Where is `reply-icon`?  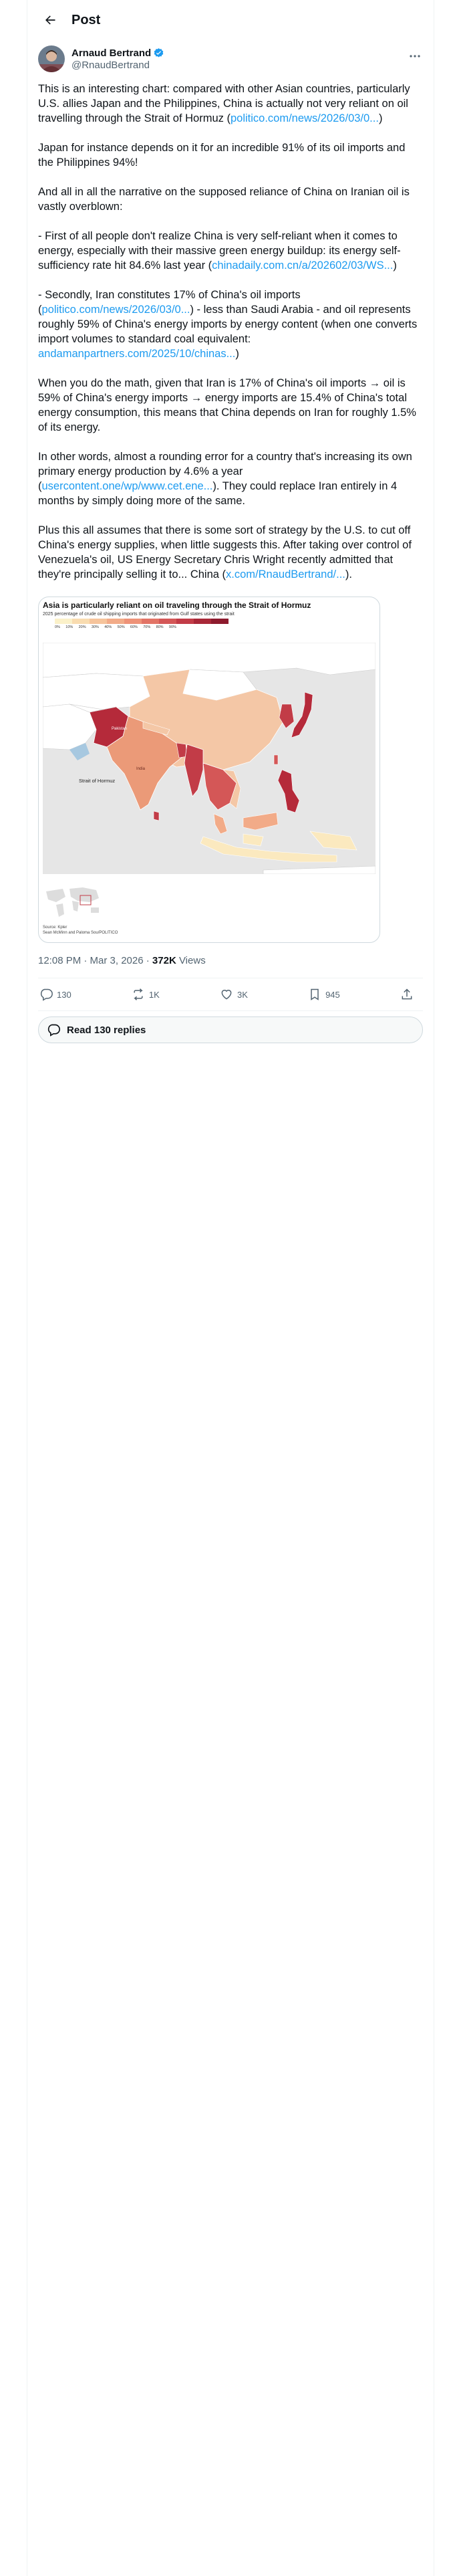
reply-icon is located at coordinates (46, 994).